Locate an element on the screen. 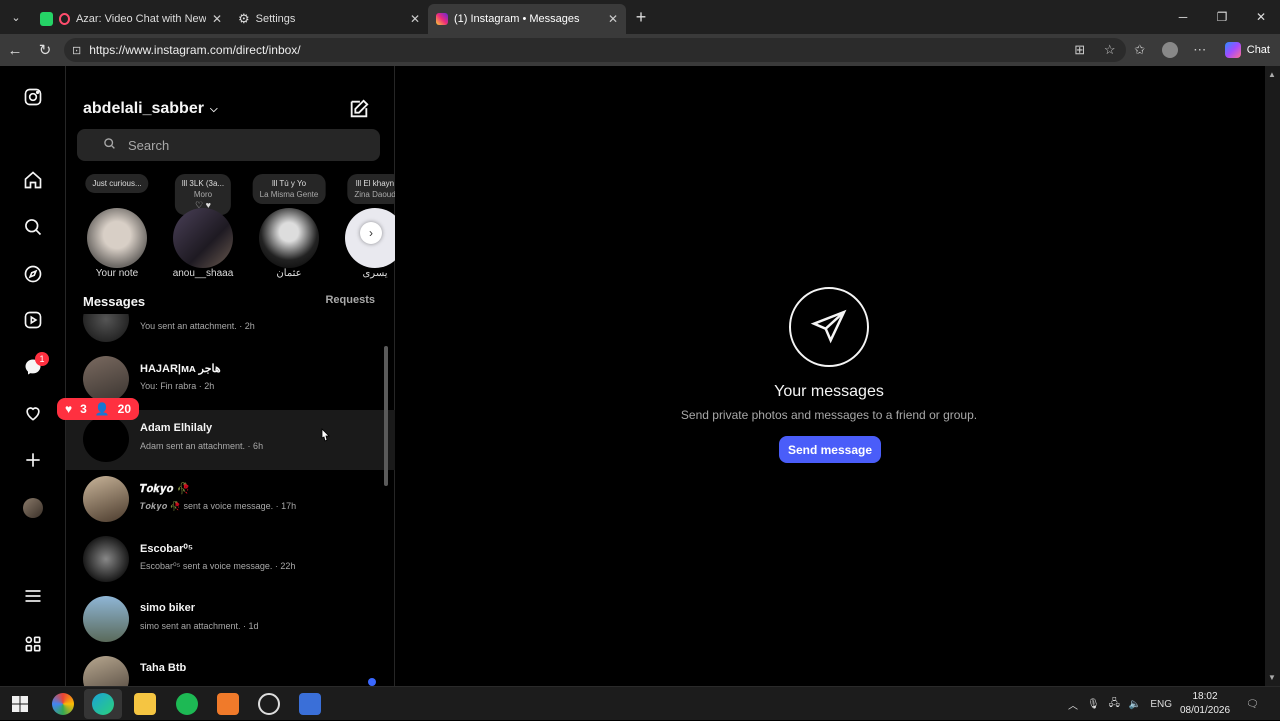  reels-icon is located at coordinates (33, 320).